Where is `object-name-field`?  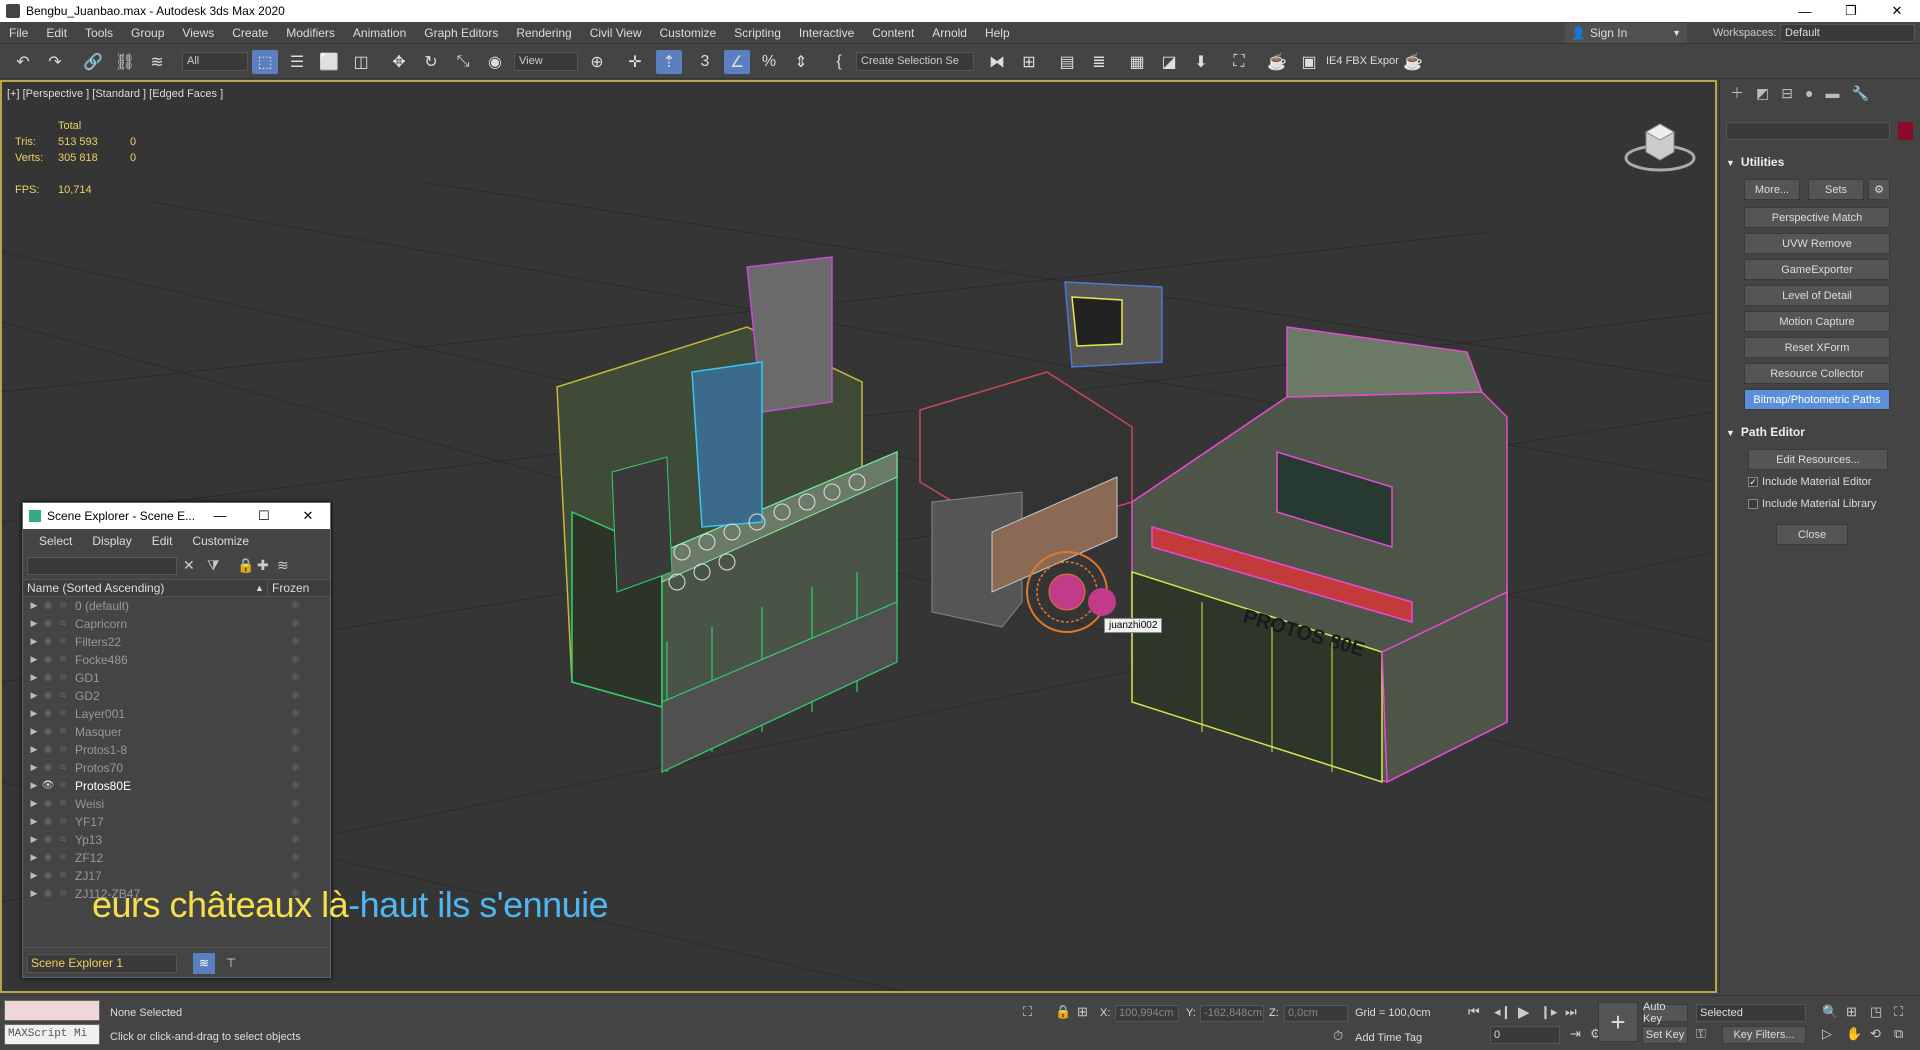
object-name-field is located at coordinates (1808, 131).